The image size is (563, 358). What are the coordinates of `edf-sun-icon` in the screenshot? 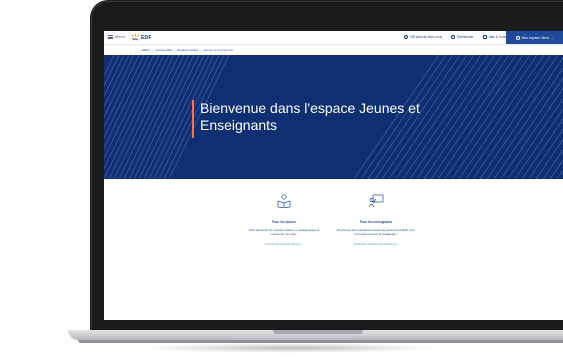 It's located at (135, 37).